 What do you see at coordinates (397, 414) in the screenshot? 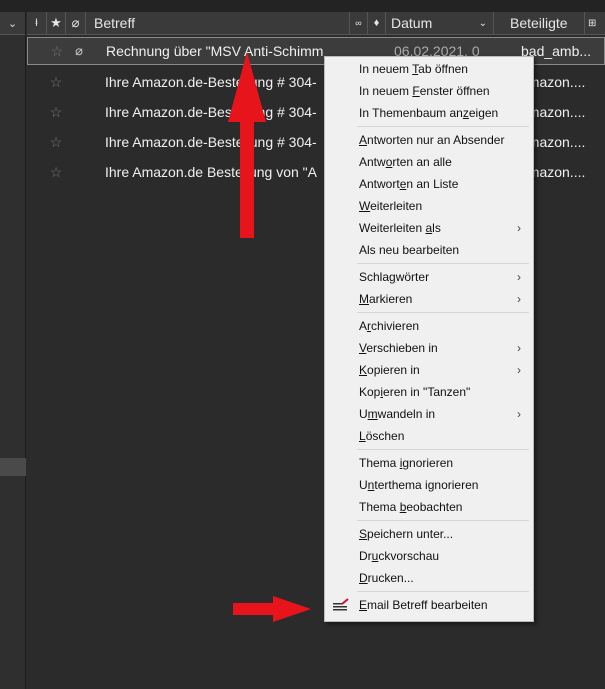
I see `menu-item-label: Umwandeln in` at bounding box center [397, 414].